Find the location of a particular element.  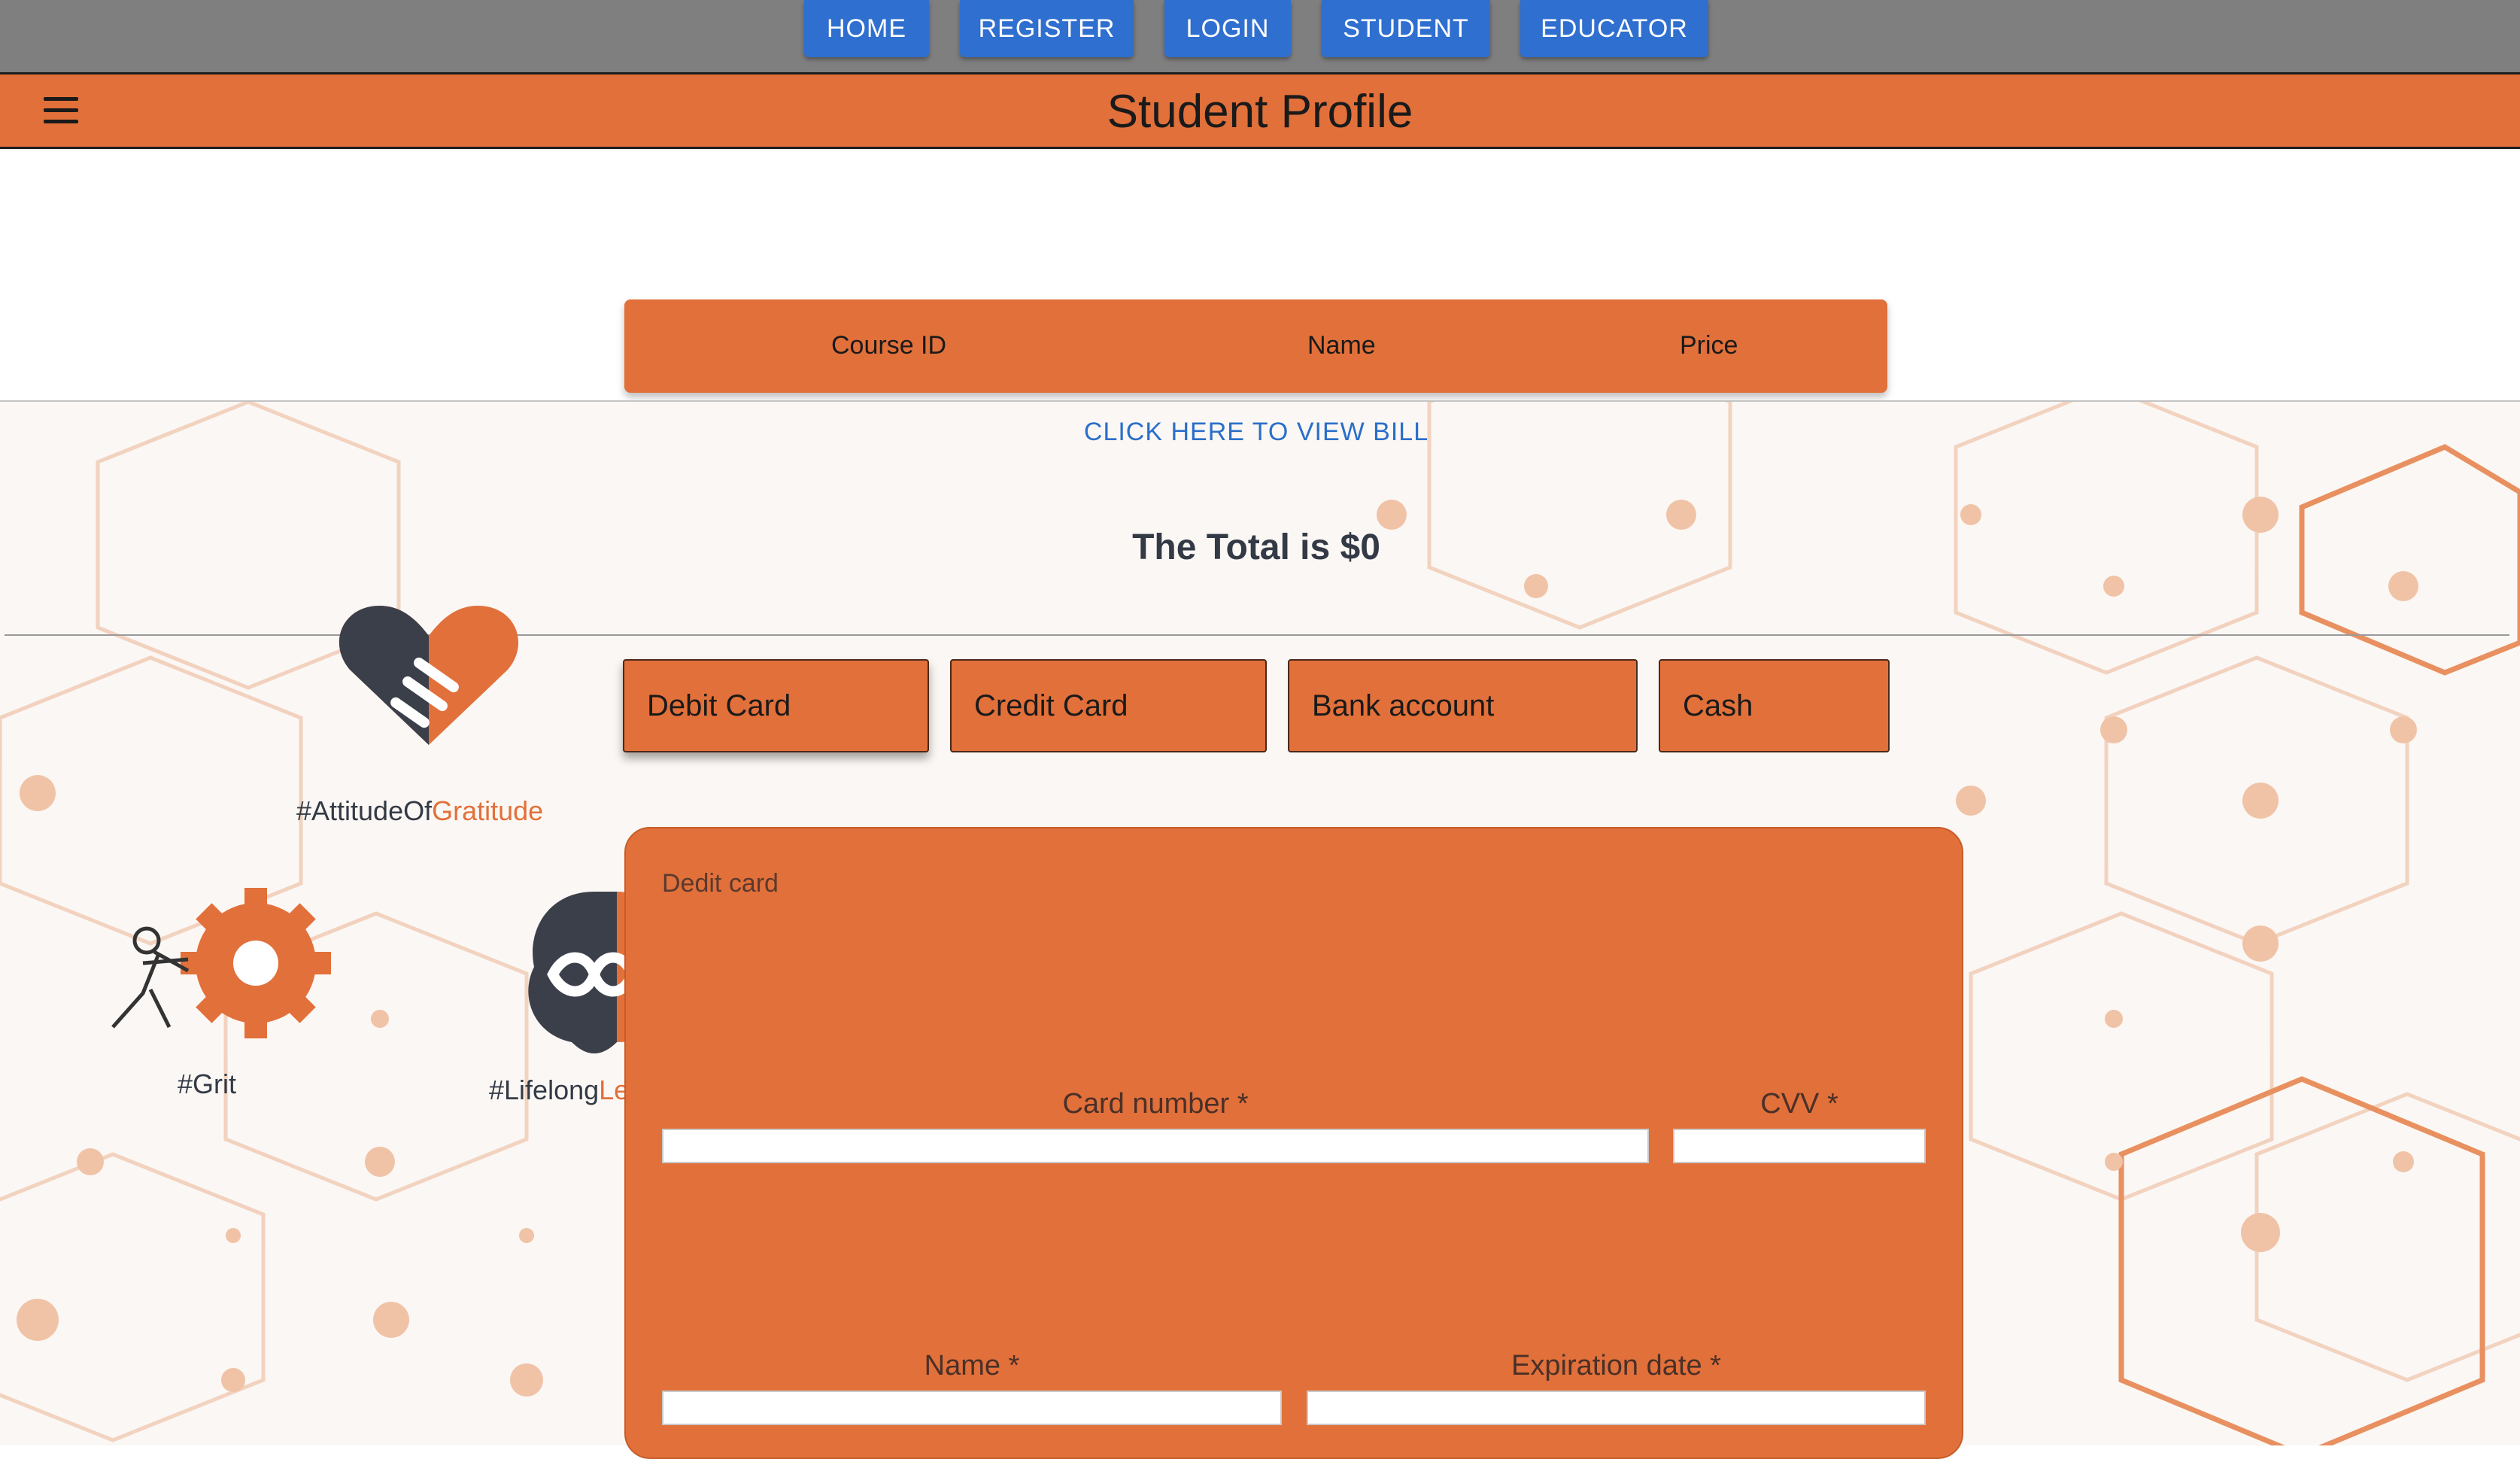

lifelong-caption: #LifelongLe is located at coordinates (556, 1089).